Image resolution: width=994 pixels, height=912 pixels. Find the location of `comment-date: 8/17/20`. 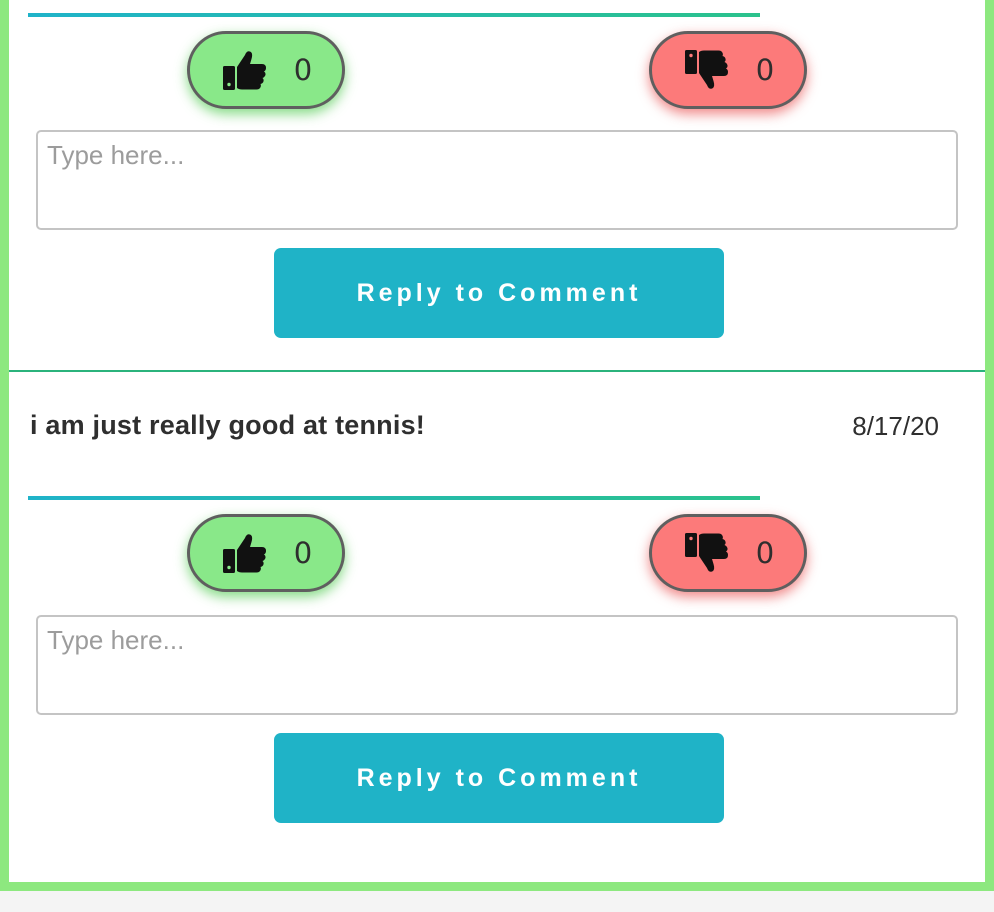

comment-date: 8/17/20 is located at coordinates (895, 426).